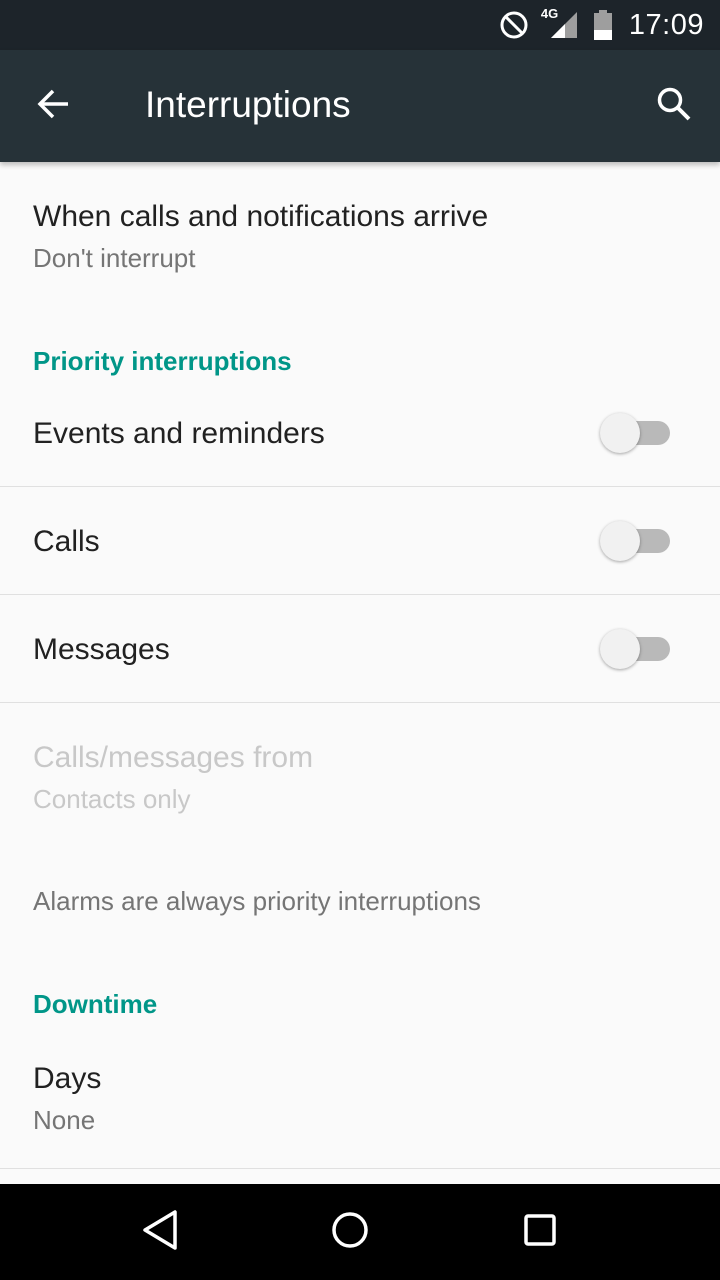  Describe the element at coordinates (162, 361) in the screenshot. I see `priority-interruptions-header: Priority interruptions` at that location.